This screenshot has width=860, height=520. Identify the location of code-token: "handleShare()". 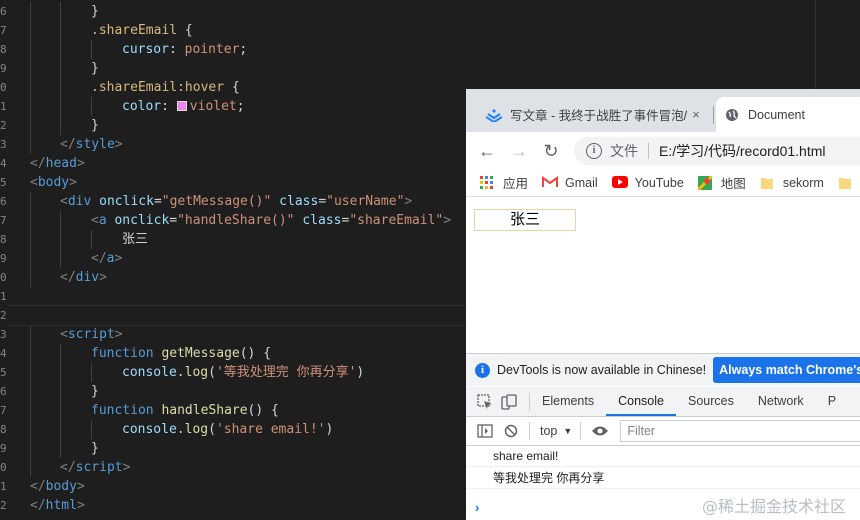
(236, 220).